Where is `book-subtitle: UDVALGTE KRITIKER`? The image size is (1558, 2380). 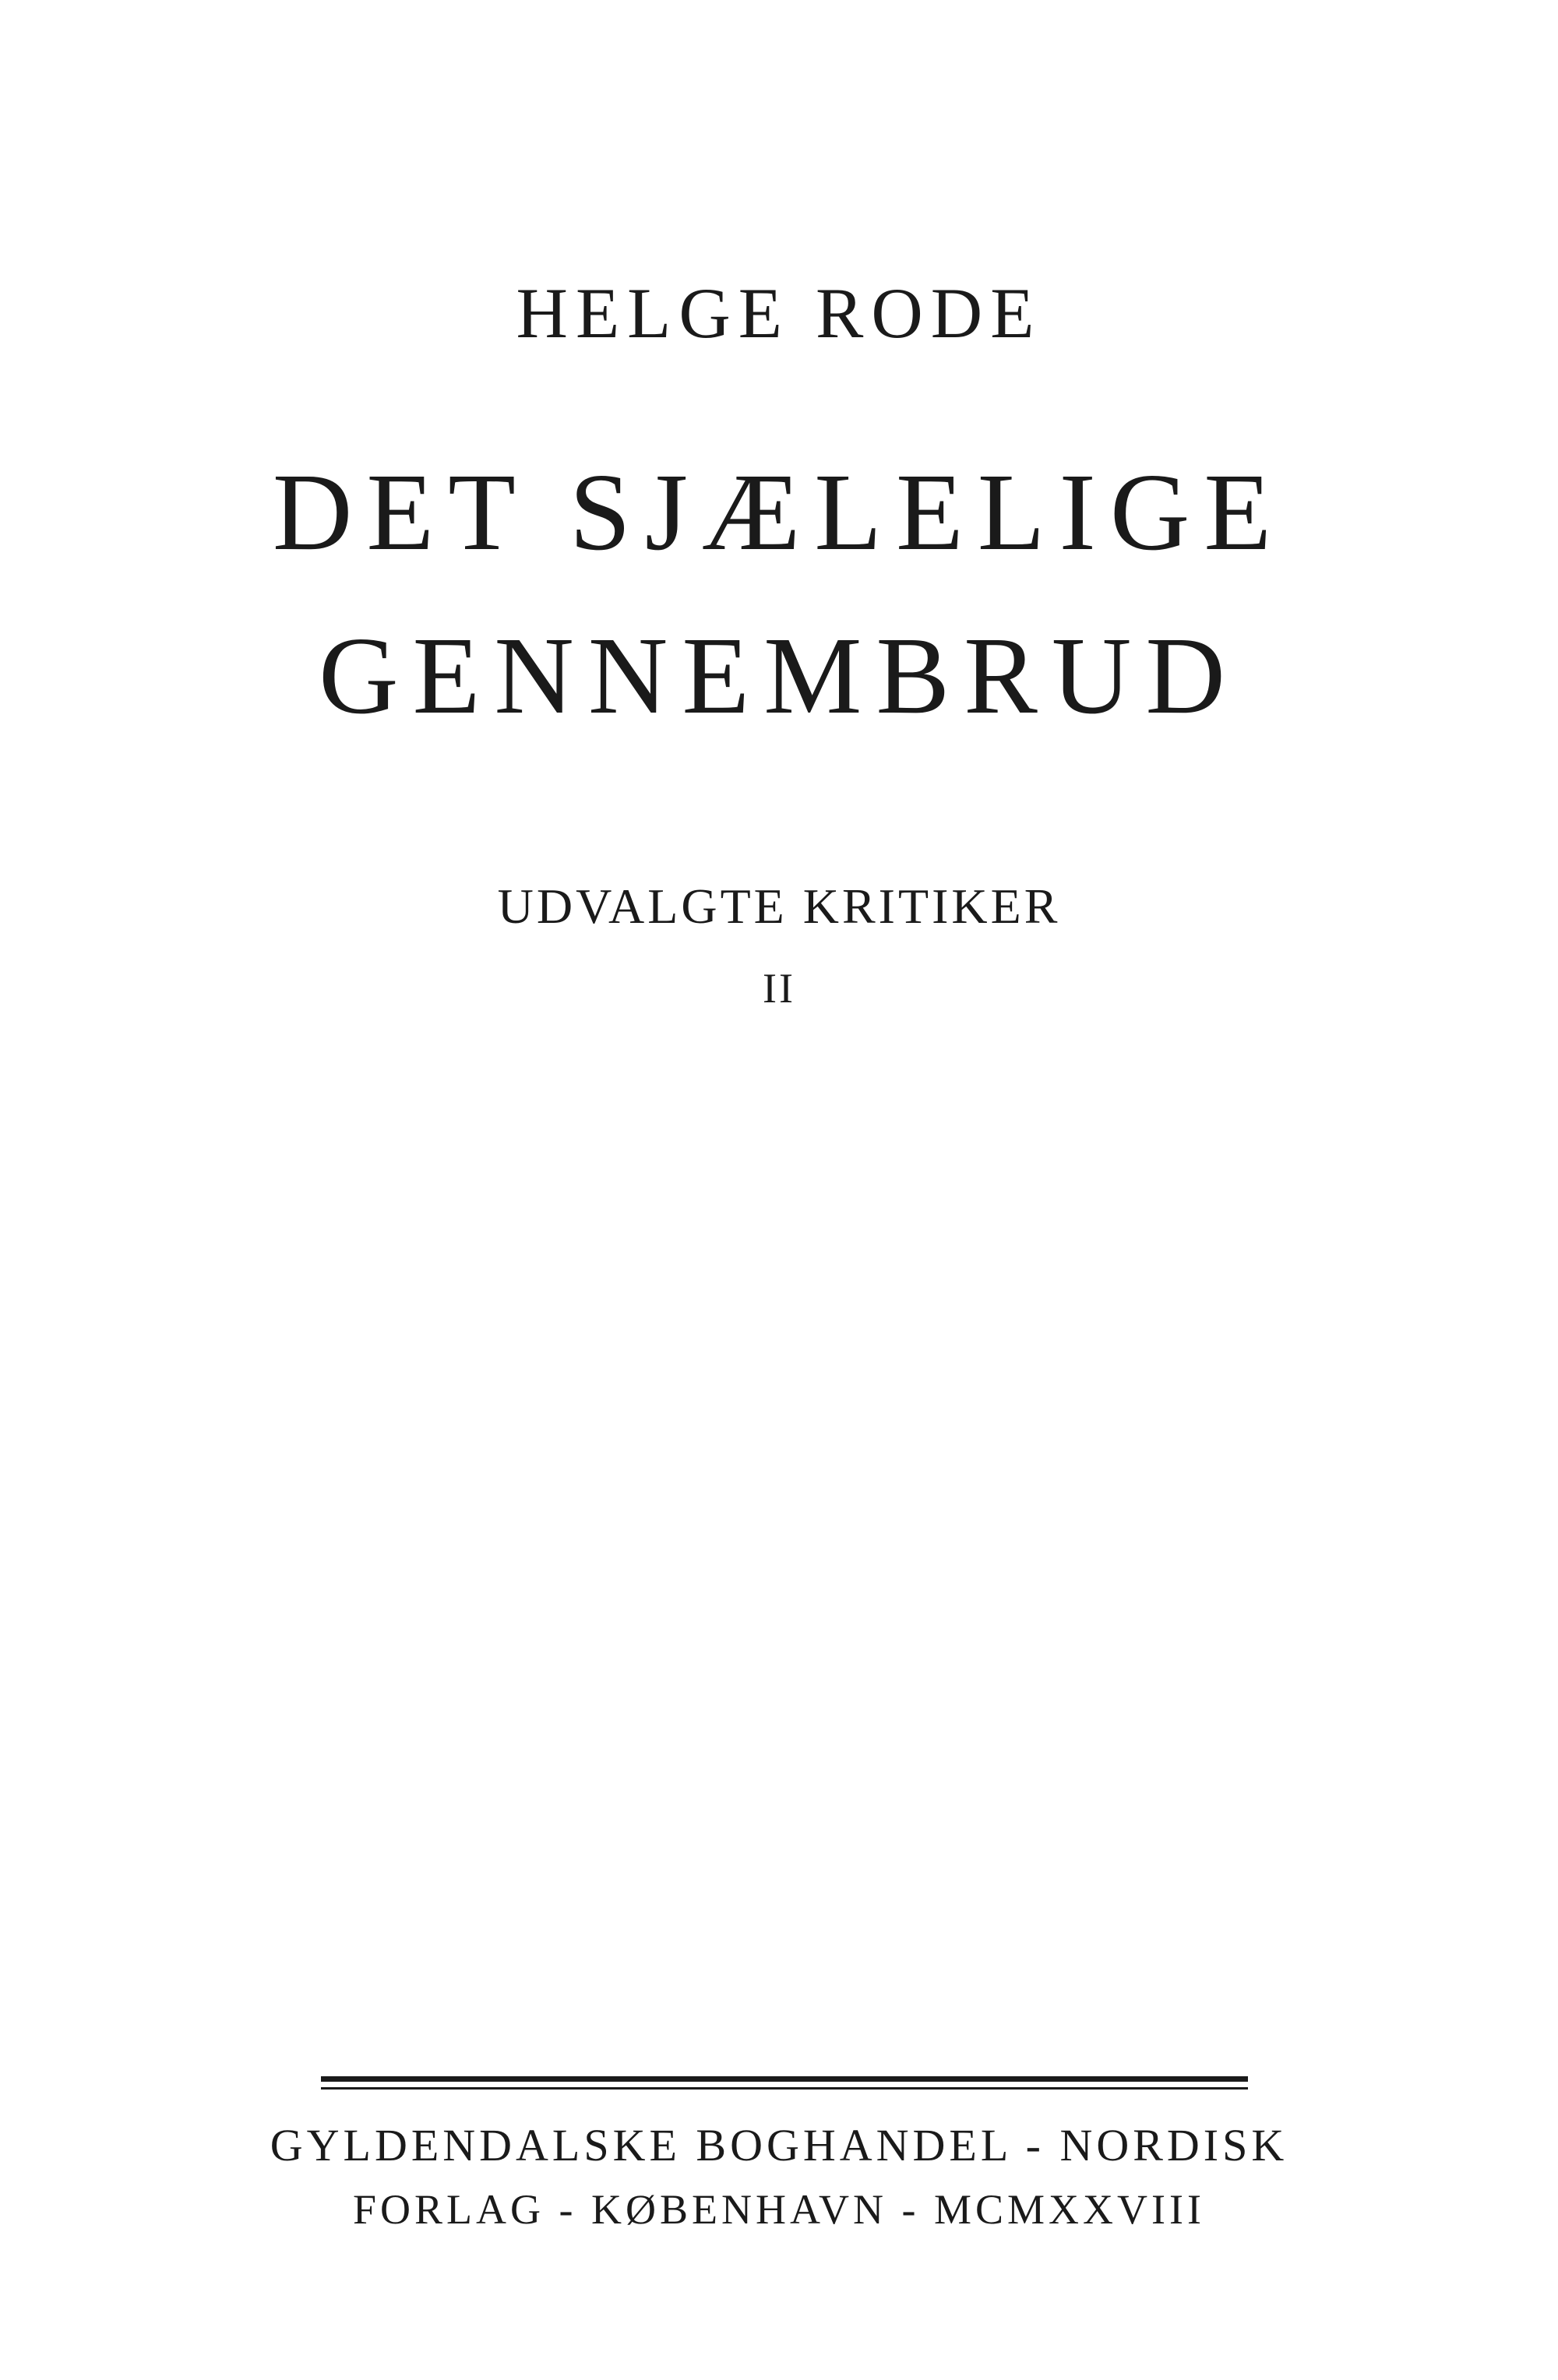 book-subtitle: UDVALGTE KRITIKER is located at coordinates (779, 906).